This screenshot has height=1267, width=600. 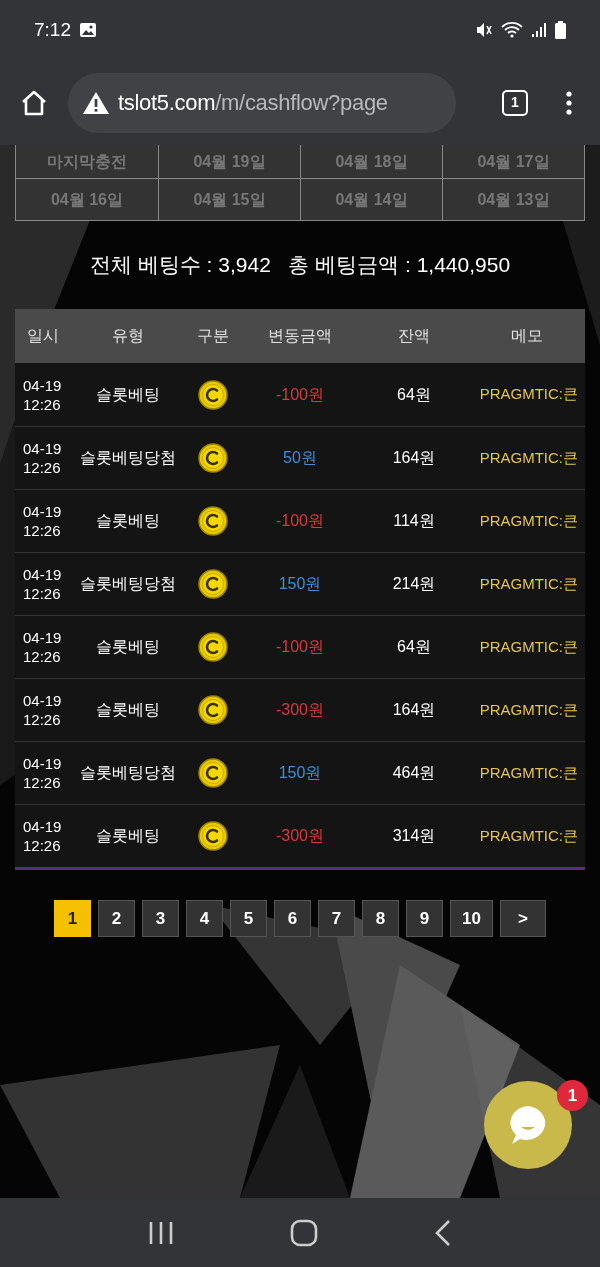 What do you see at coordinates (522, 918) in the screenshot?
I see `page-button: >` at bounding box center [522, 918].